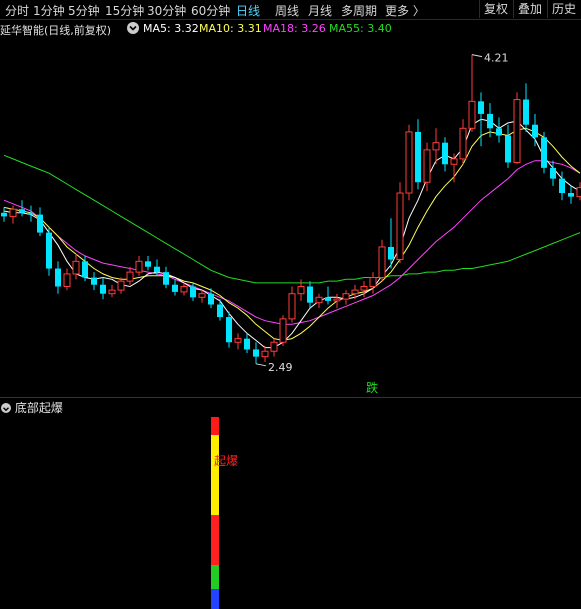 This screenshot has width=581, height=609. I want to click on signal-bar-blue, so click(215, 599).